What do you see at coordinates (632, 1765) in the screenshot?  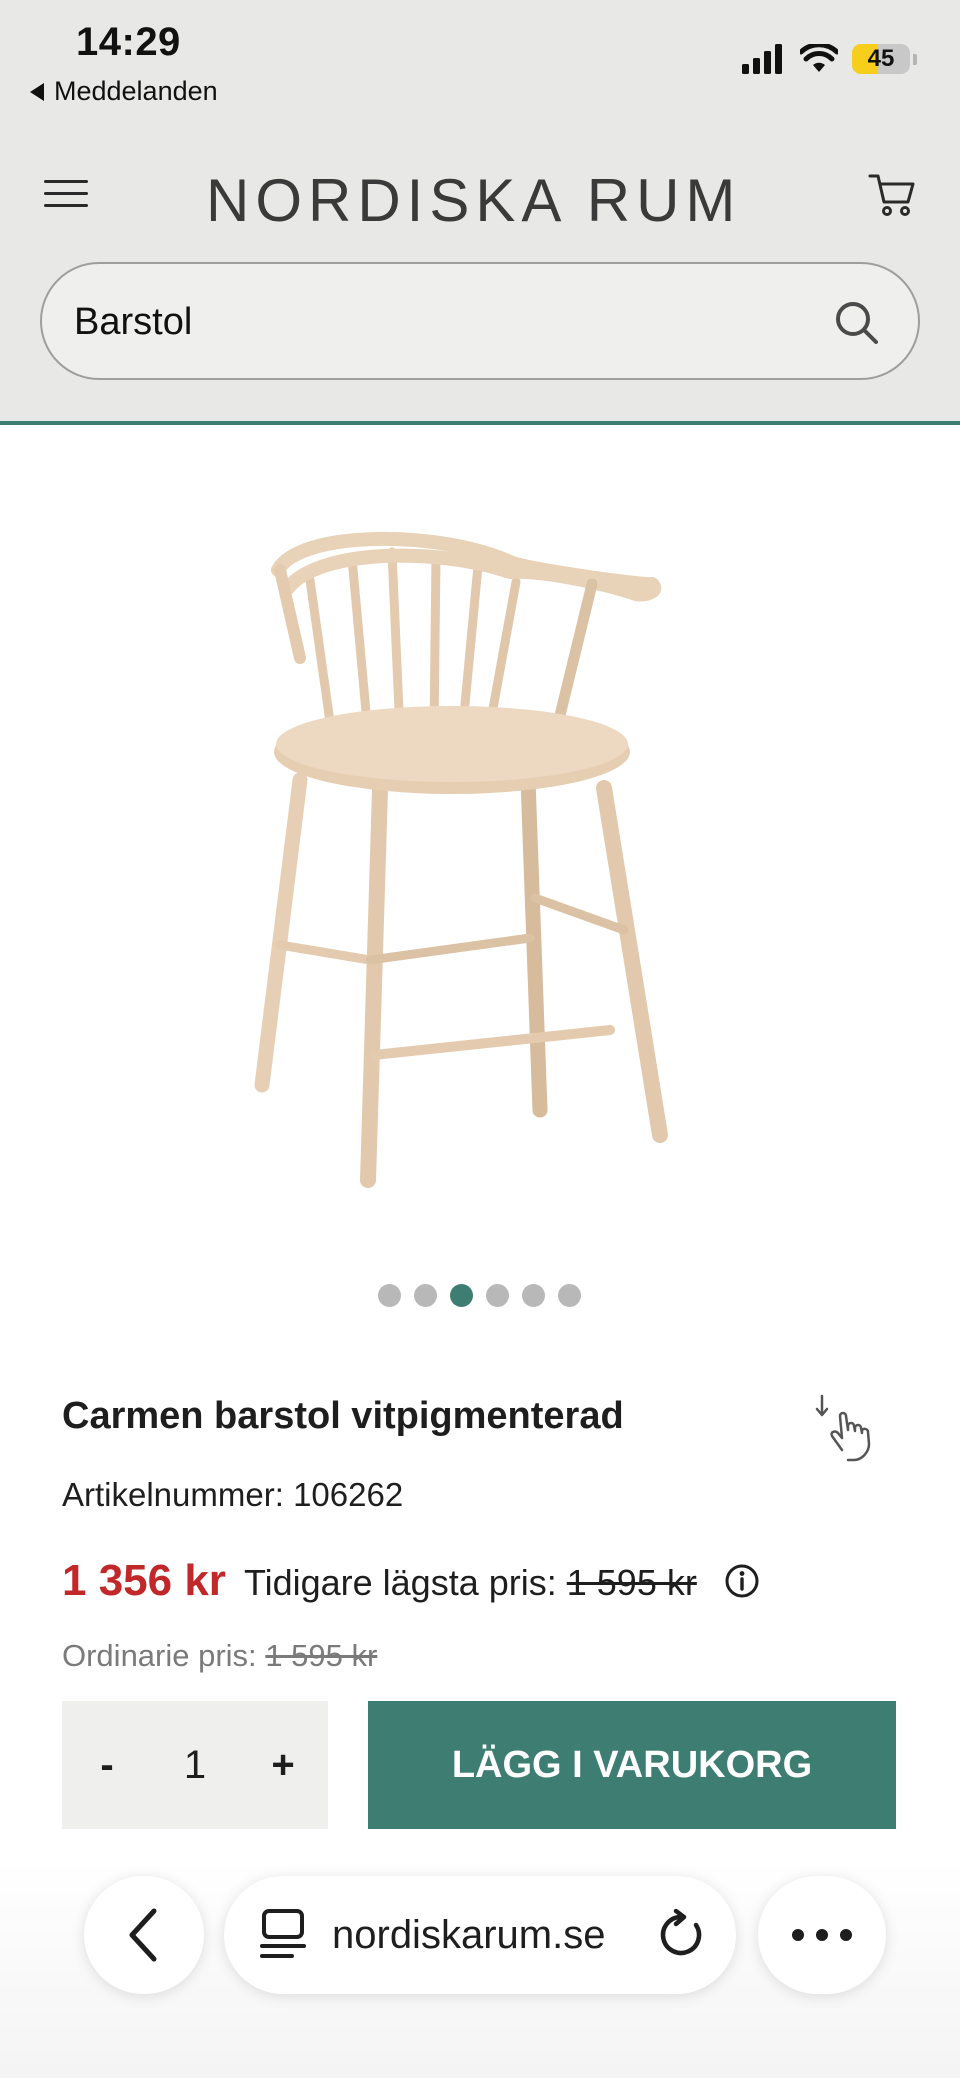 I see `add-to-cart-button: LÄGG I VARUKORG` at bounding box center [632, 1765].